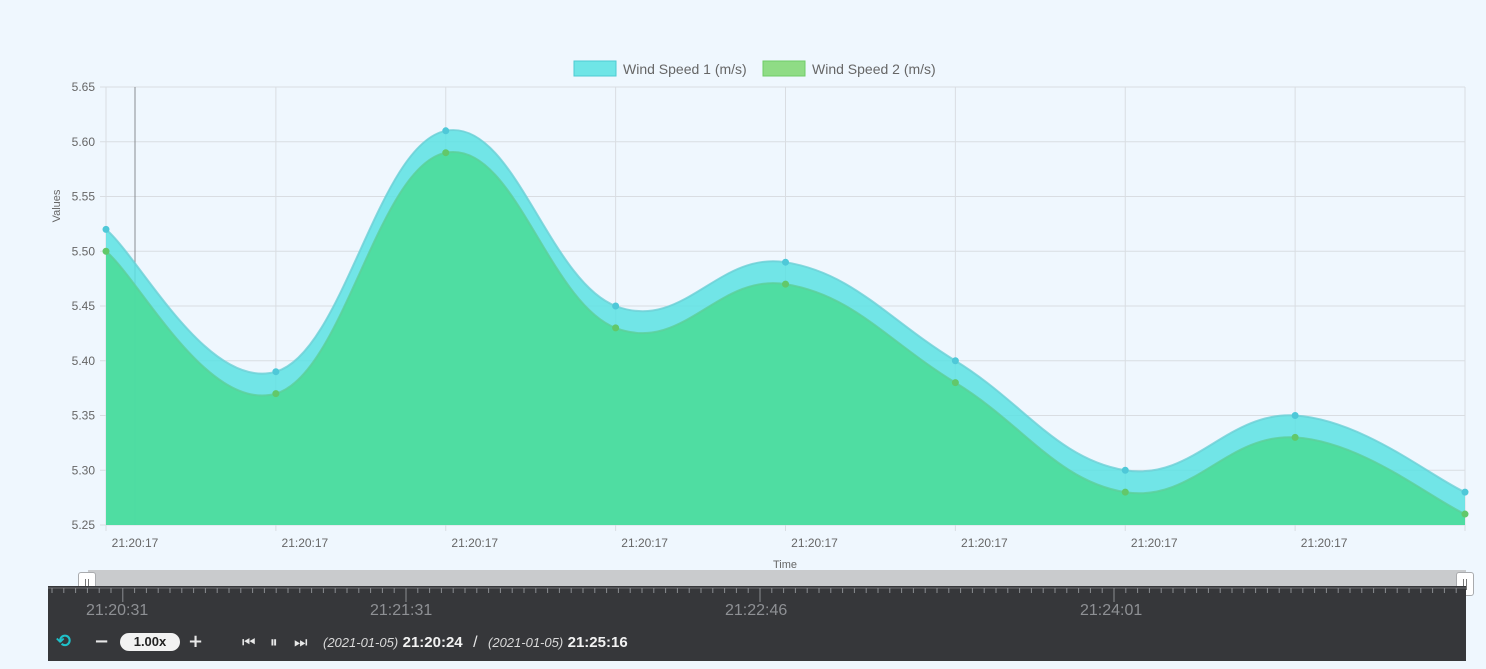 The width and height of the screenshot is (1486, 669). I want to click on y-tick-label: 5.35, so click(84, 416).